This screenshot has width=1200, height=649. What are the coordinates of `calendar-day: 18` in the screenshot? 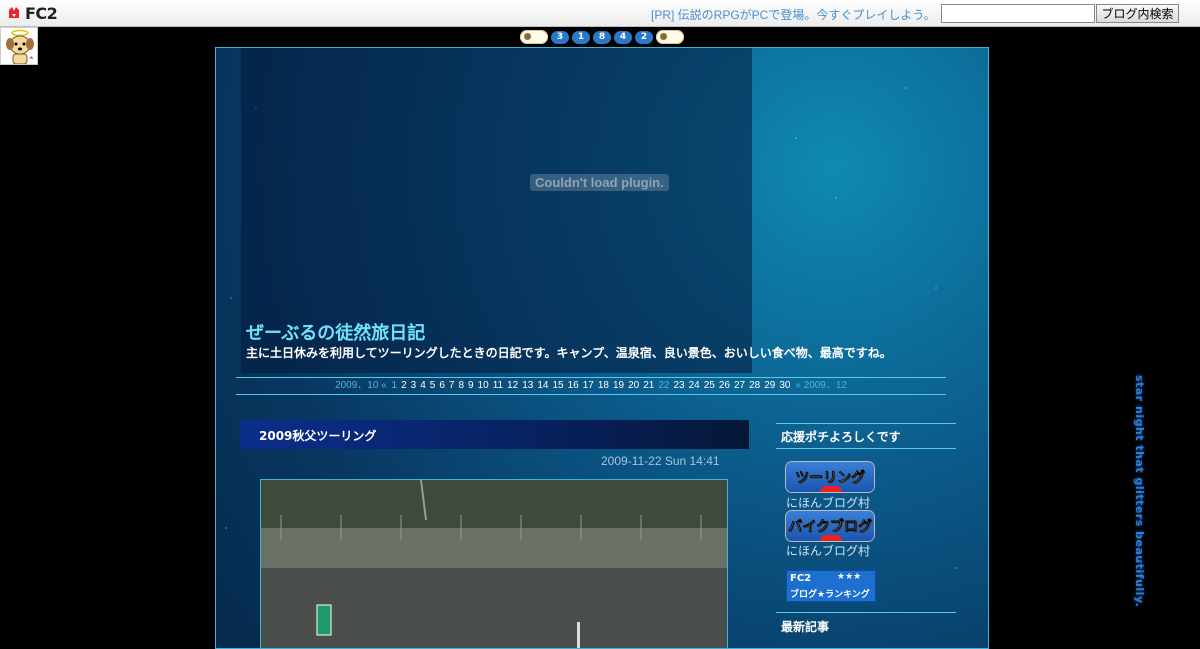 It's located at (603, 385).